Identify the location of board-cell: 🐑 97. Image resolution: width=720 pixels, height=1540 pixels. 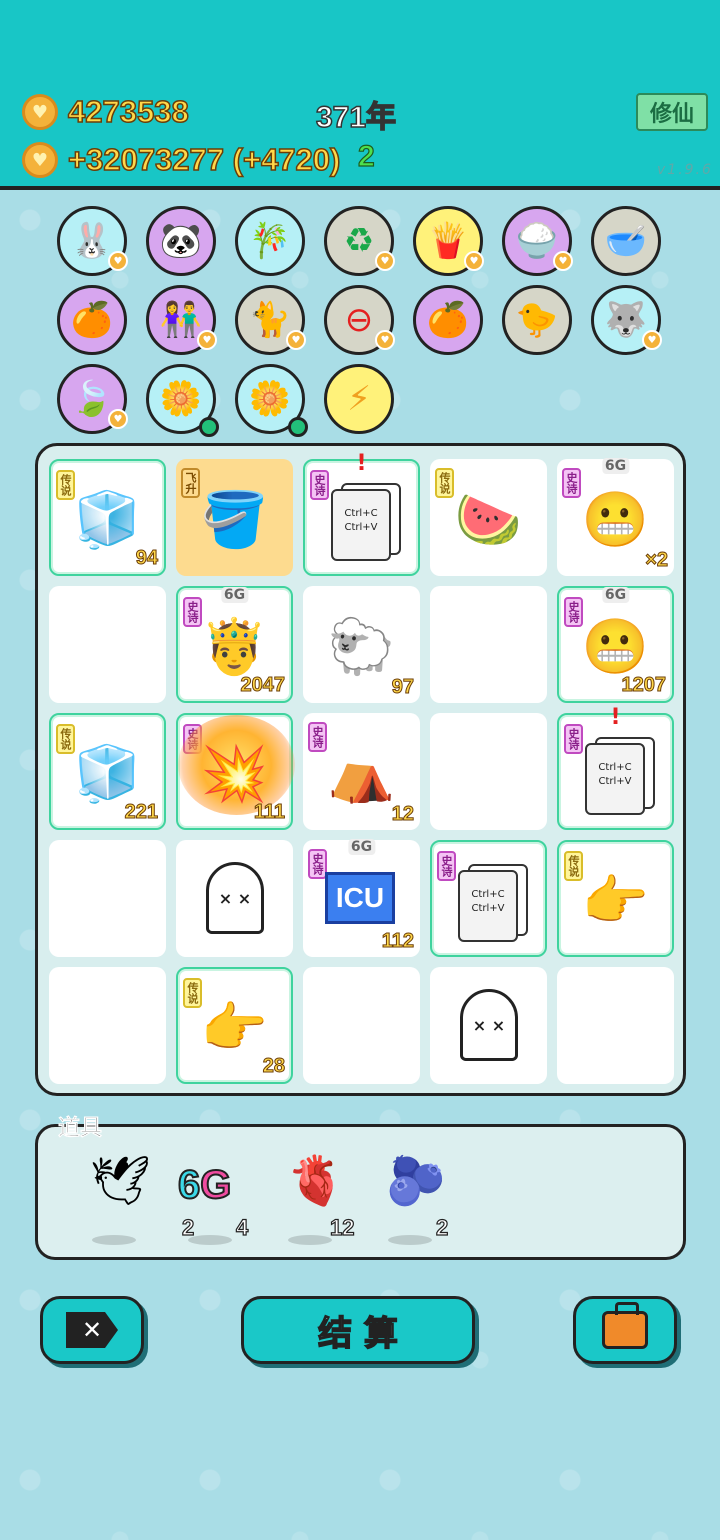
(361, 644).